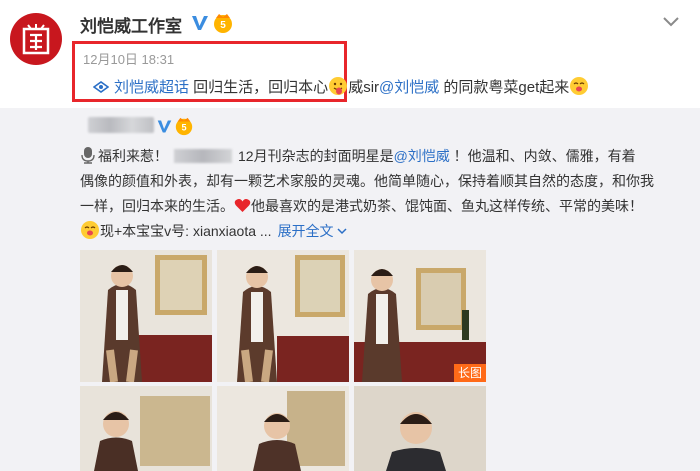 The image size is (700, 471). What do you see at coordinates (504, 87) in the screenshot?
I see `post-text-part: 的同款粤菜get起来` at bounding box center [504, 87].